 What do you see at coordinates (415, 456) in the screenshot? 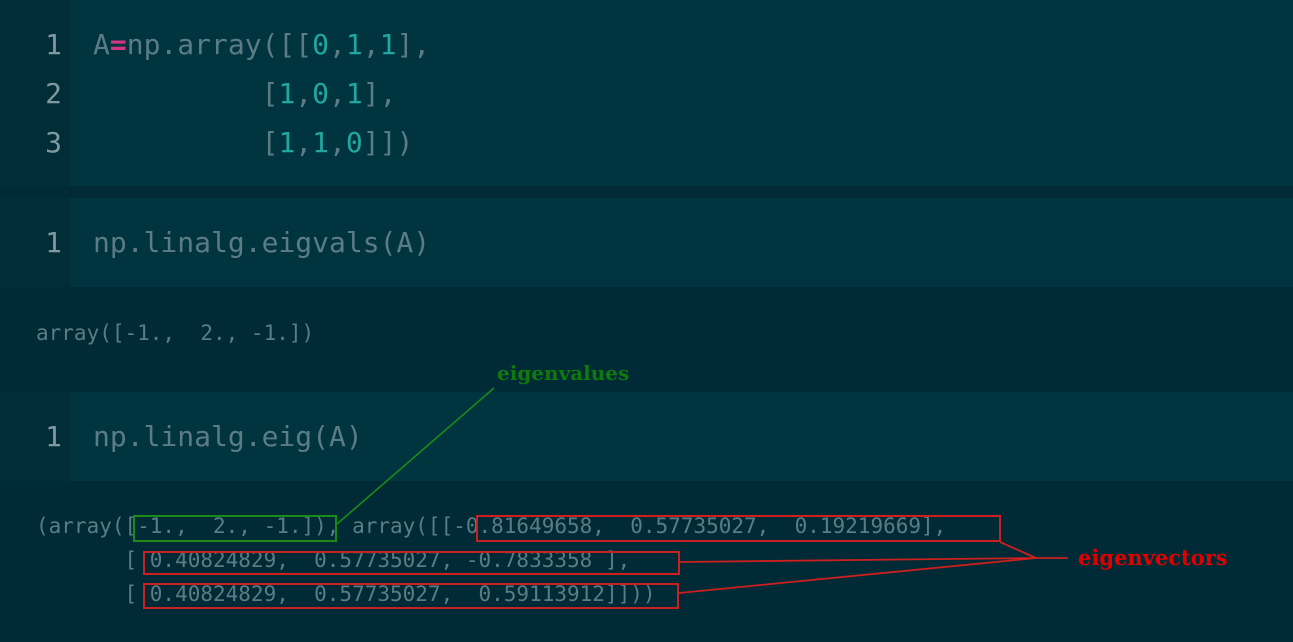
I see `eigenvalues-connector` at bounding box center [415, 456].